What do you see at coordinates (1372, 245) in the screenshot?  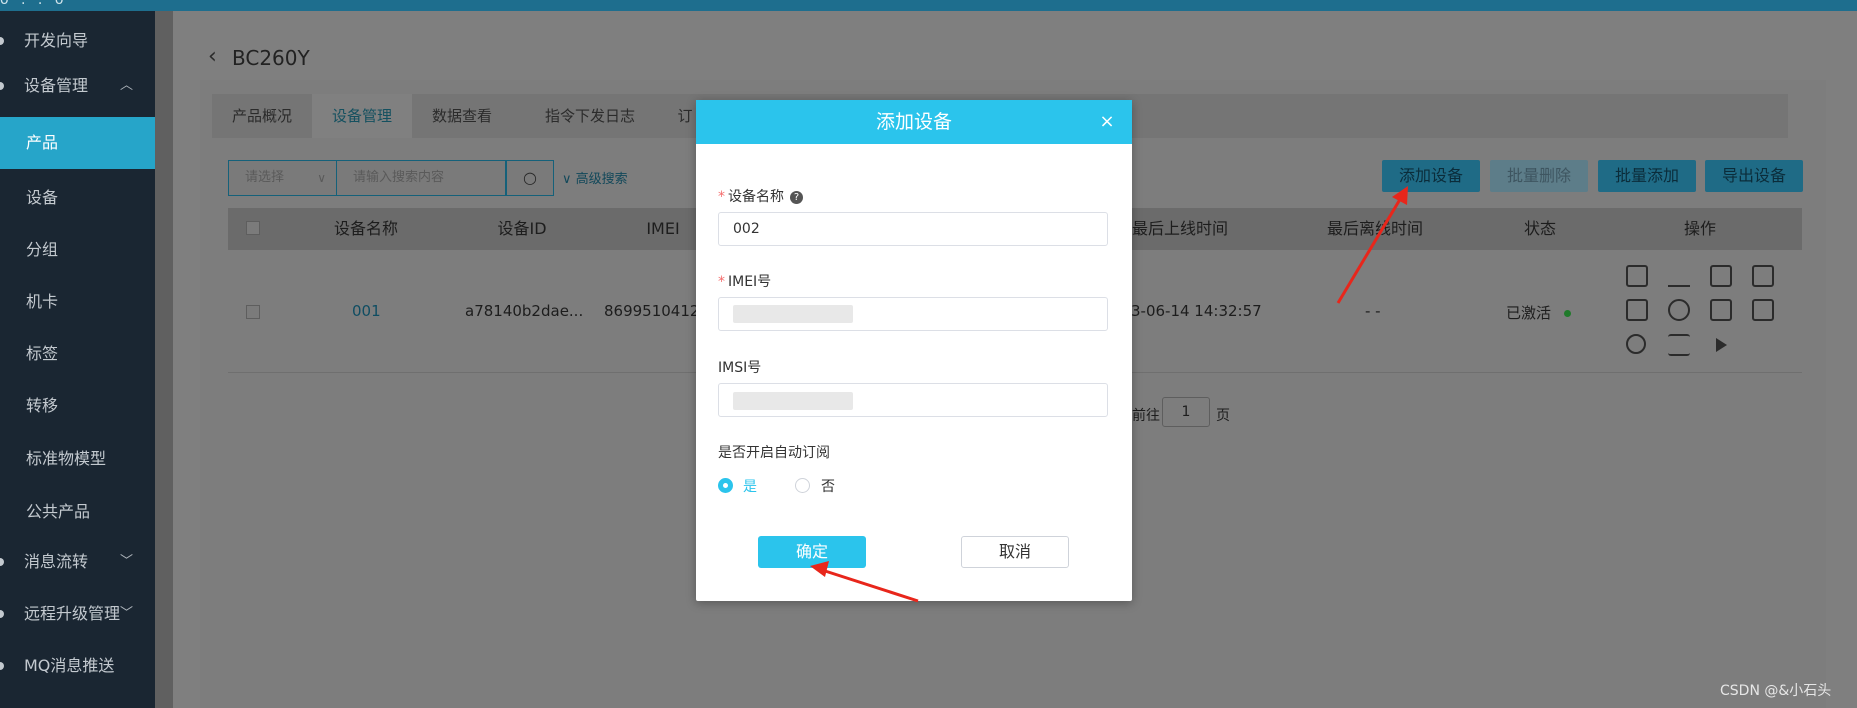 I see `arrow-to-add-device` at bounding box center [1372, 245].